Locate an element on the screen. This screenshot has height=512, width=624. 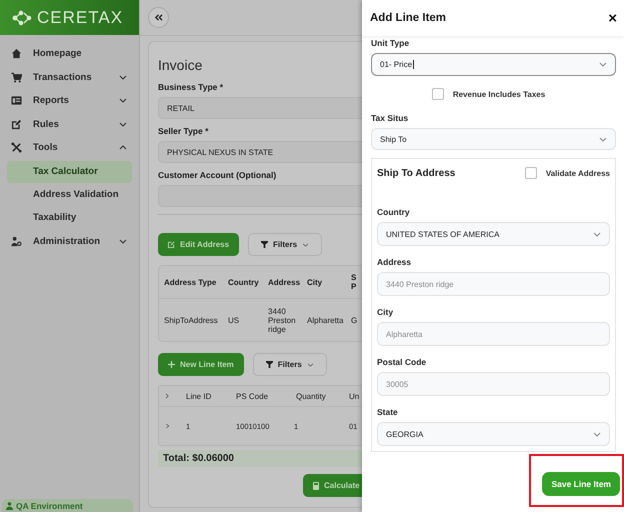
section-title: Ship To Address is located at coordinates (416, 173).